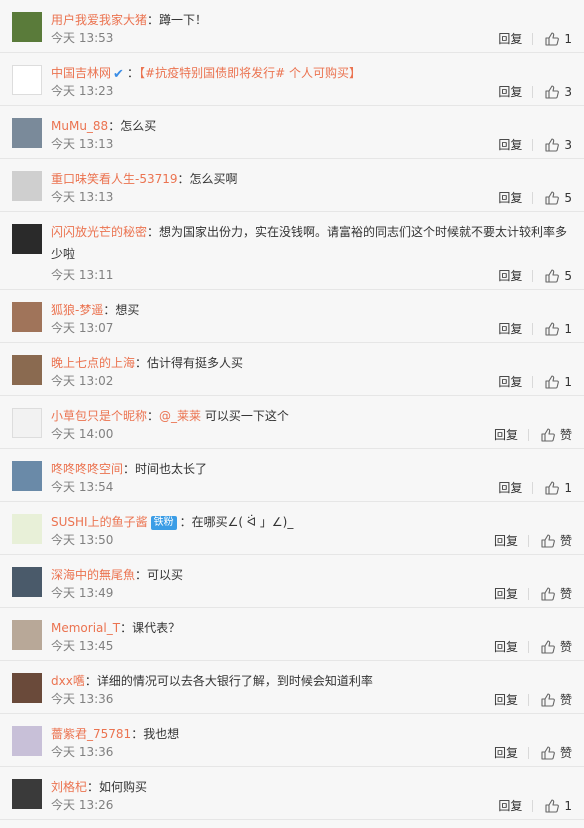 The width and height of the screenshot is (584, 828). I want to click on comment-body: ：怎么买啊, so click(207, 179).